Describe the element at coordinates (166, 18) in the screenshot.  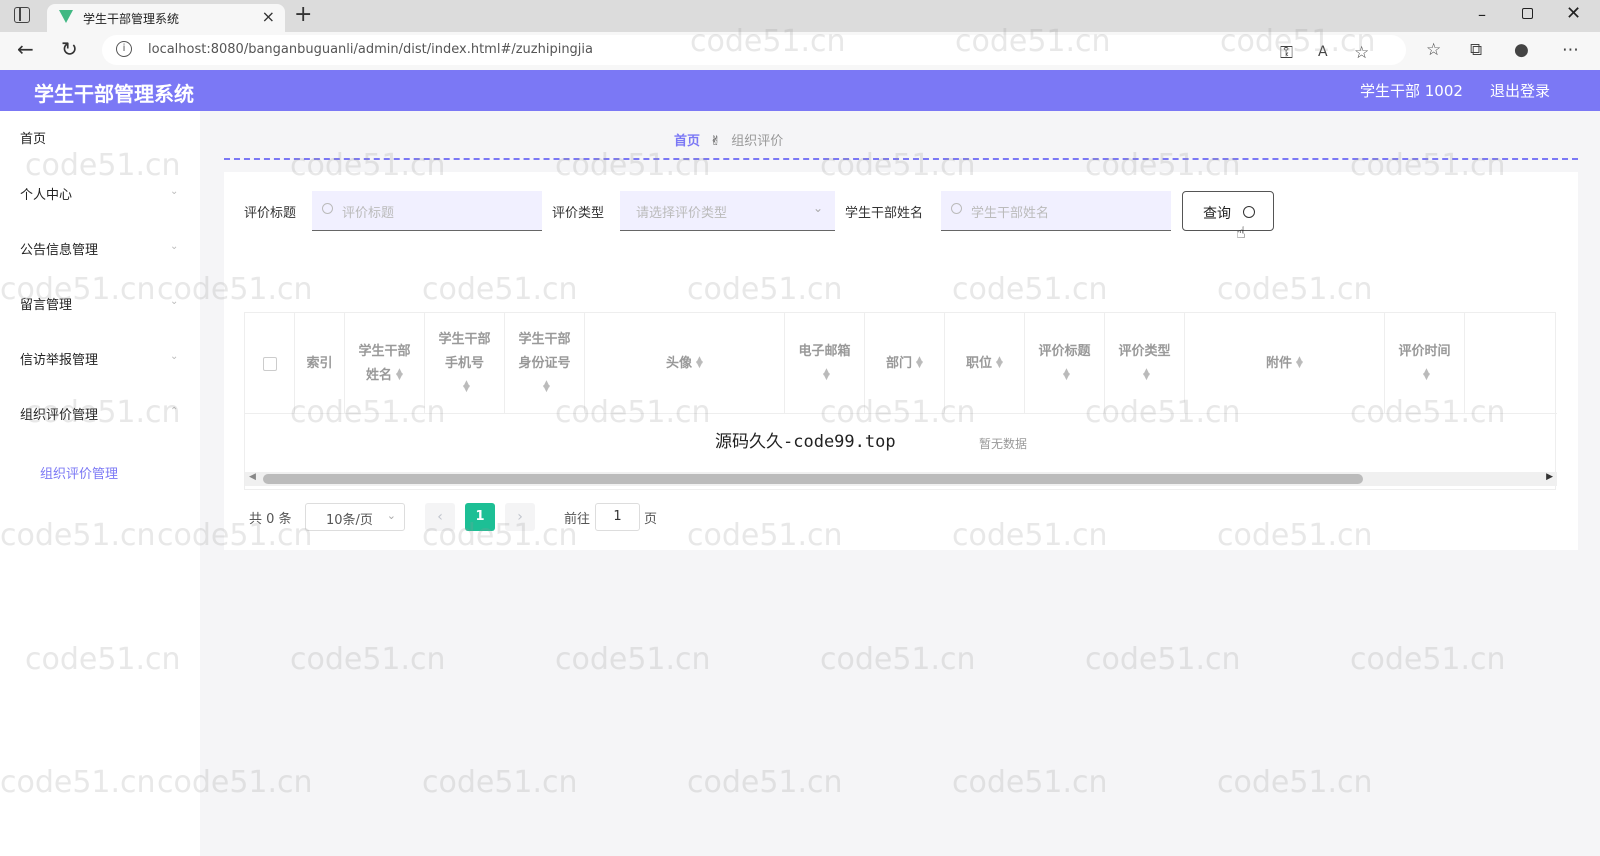
I see `browser-tab: 学生干部管理系统 ×` at that location.